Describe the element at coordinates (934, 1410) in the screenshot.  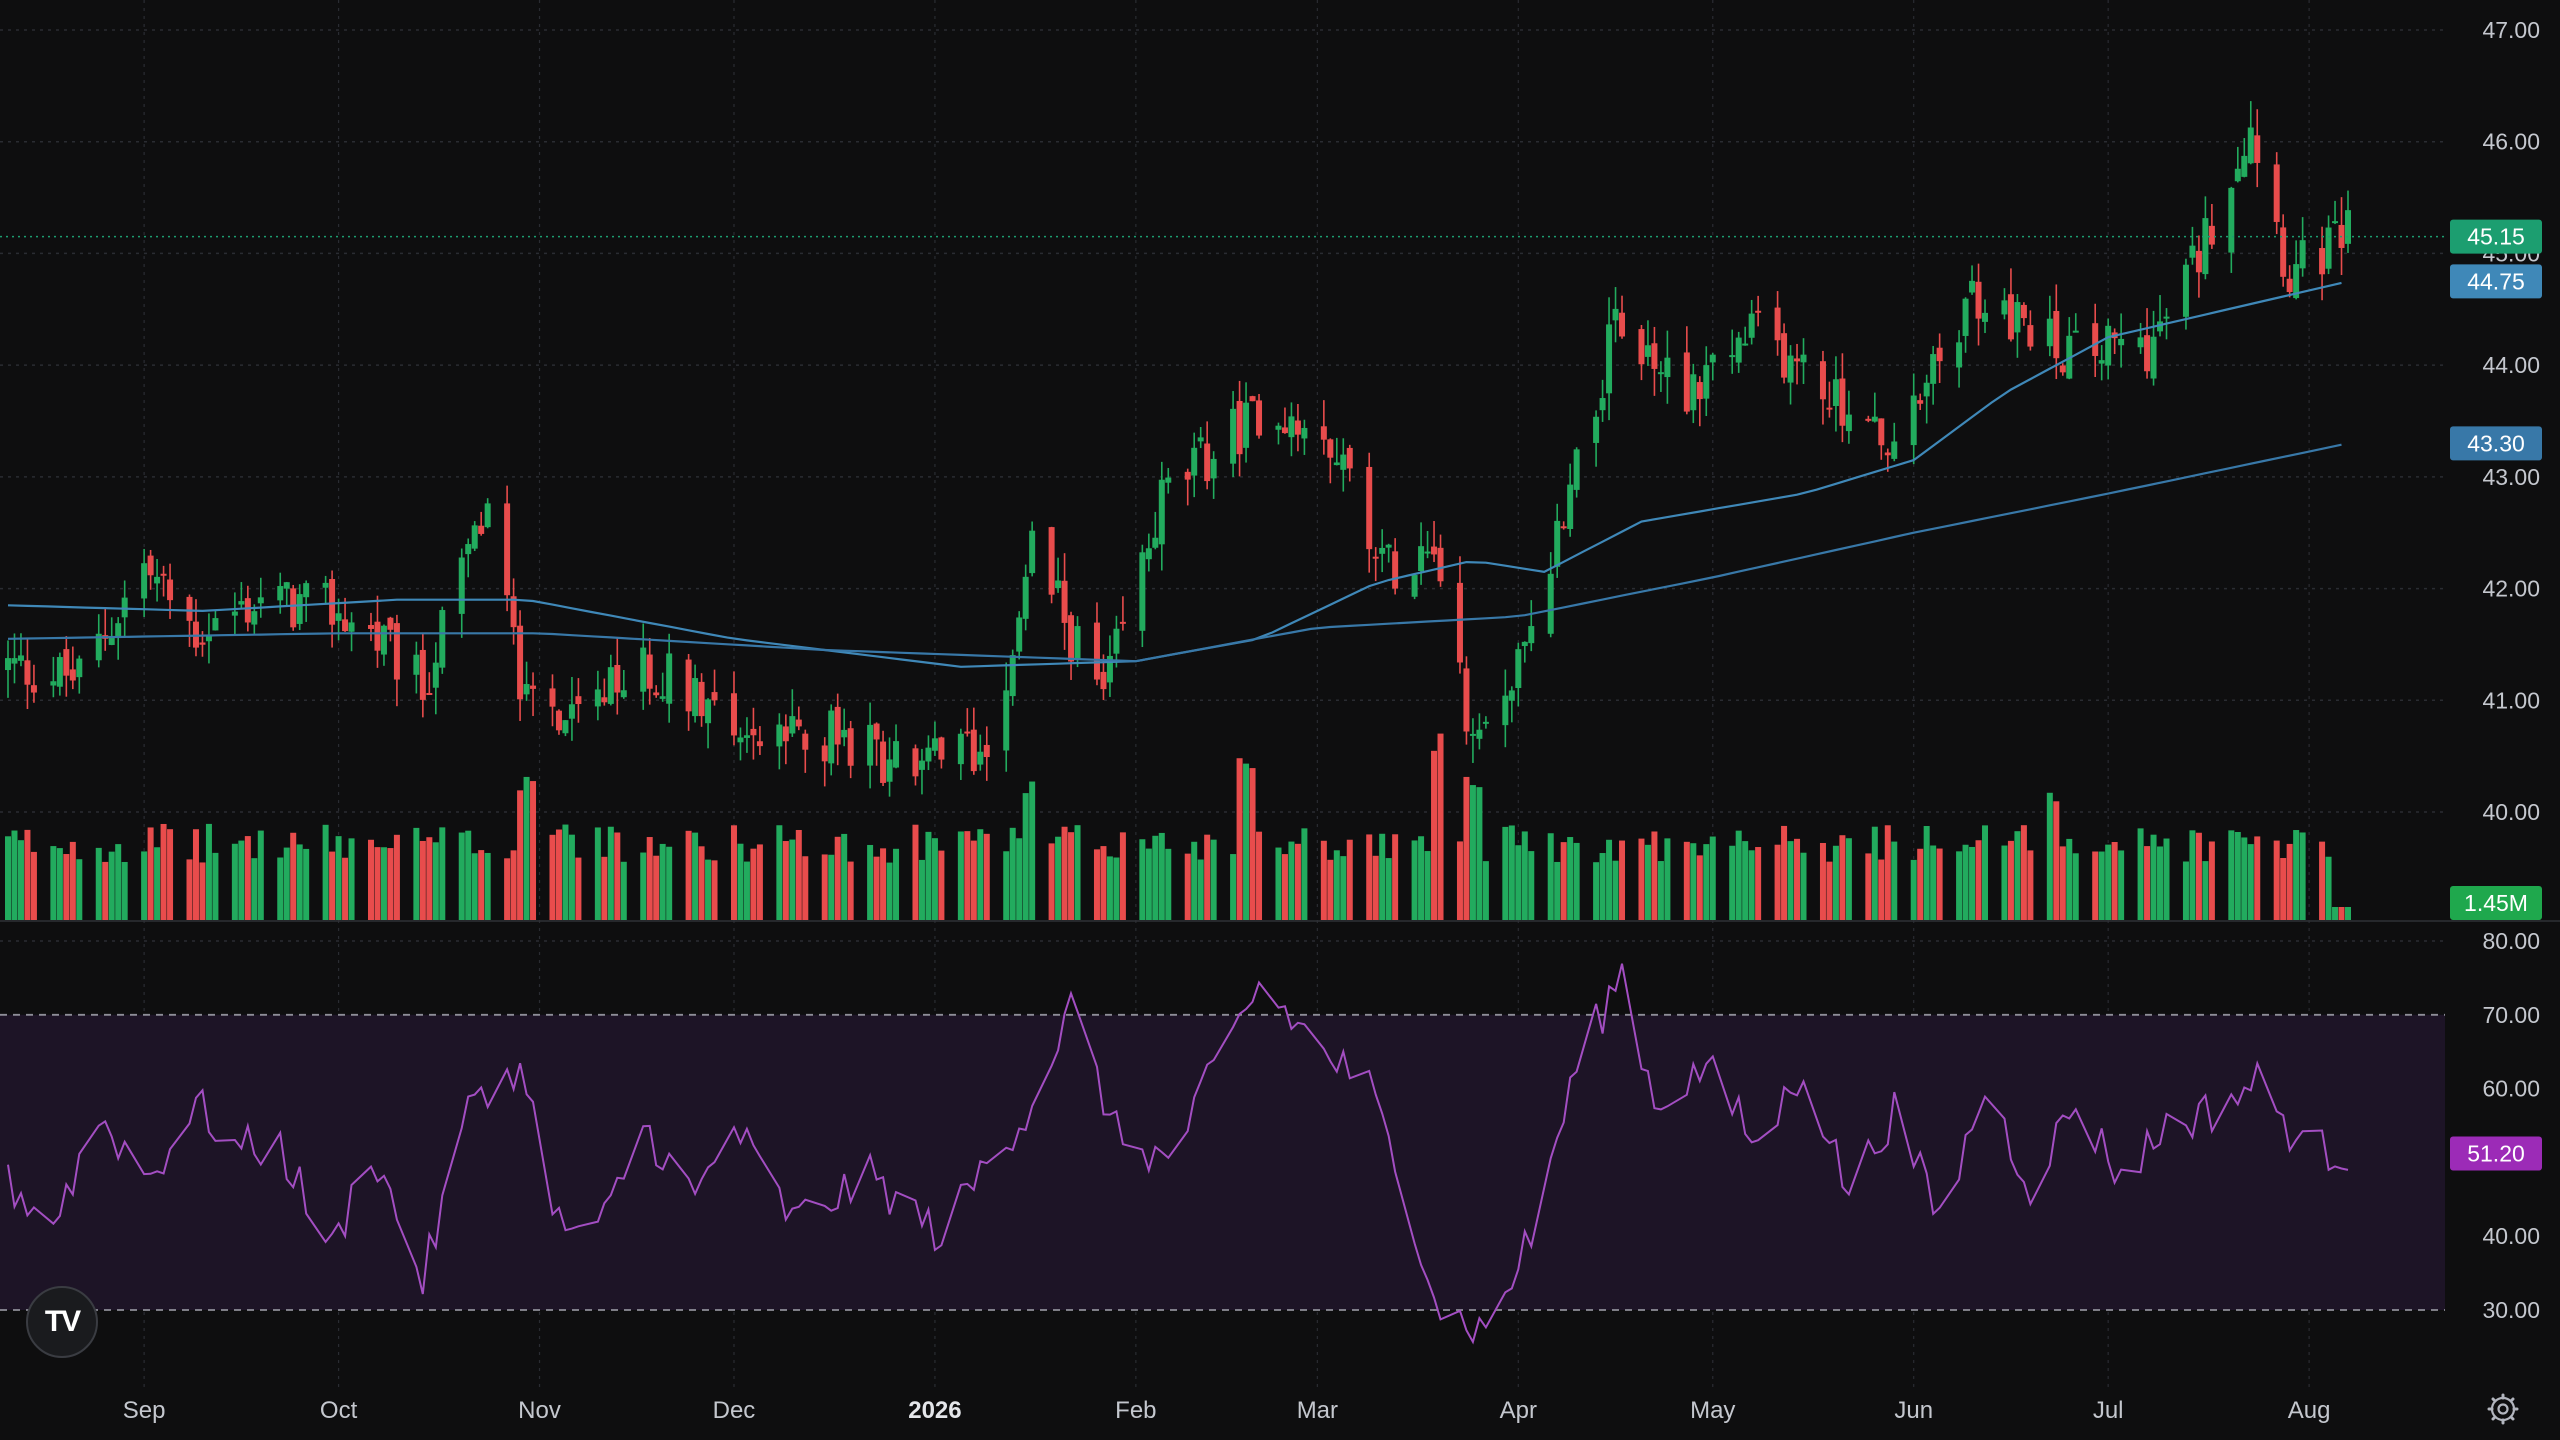
I see `time-axis-tick: 2026` at that location.